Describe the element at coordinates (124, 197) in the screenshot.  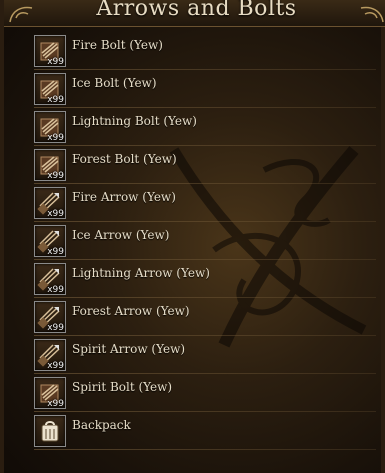
I see `item-label: Fire Arrow (Yew)` at that location.